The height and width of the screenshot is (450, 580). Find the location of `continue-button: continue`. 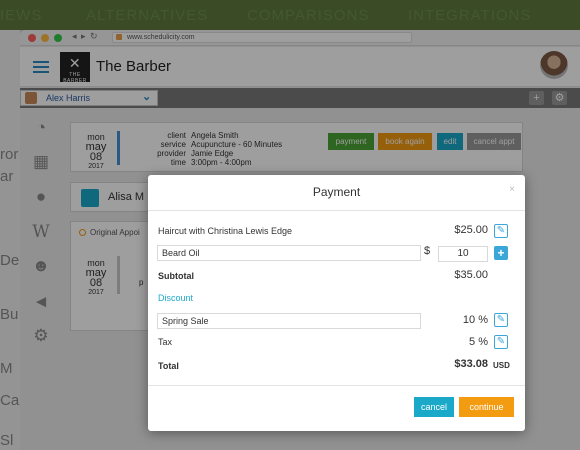

continue-button: continue is located at coordinates (486, 407).